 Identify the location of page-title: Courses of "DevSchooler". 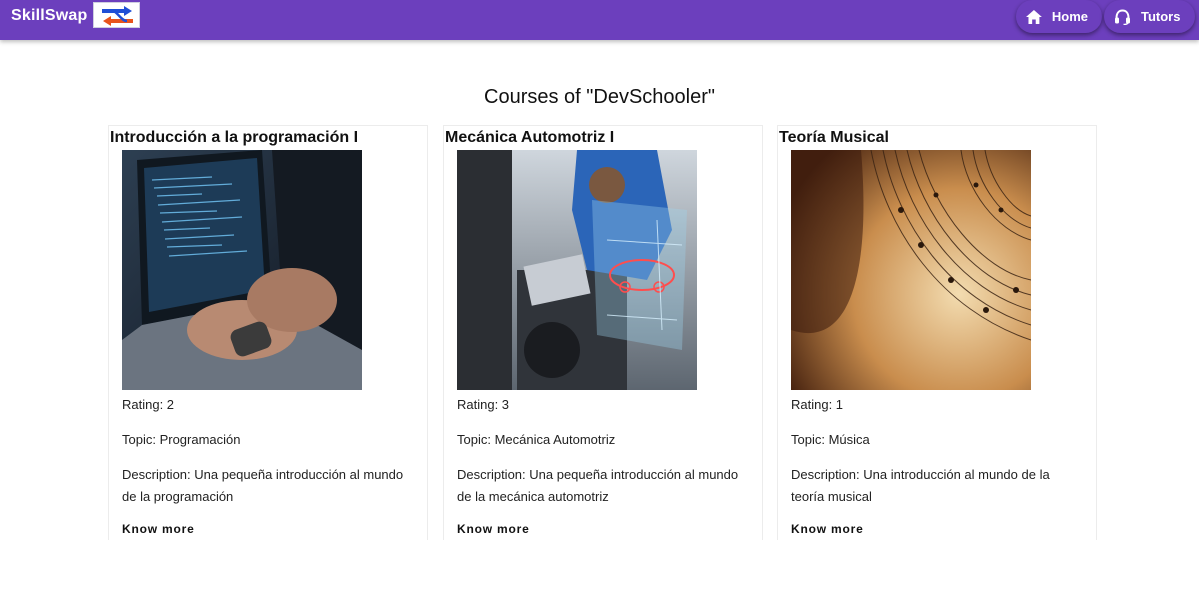
(599, 97).